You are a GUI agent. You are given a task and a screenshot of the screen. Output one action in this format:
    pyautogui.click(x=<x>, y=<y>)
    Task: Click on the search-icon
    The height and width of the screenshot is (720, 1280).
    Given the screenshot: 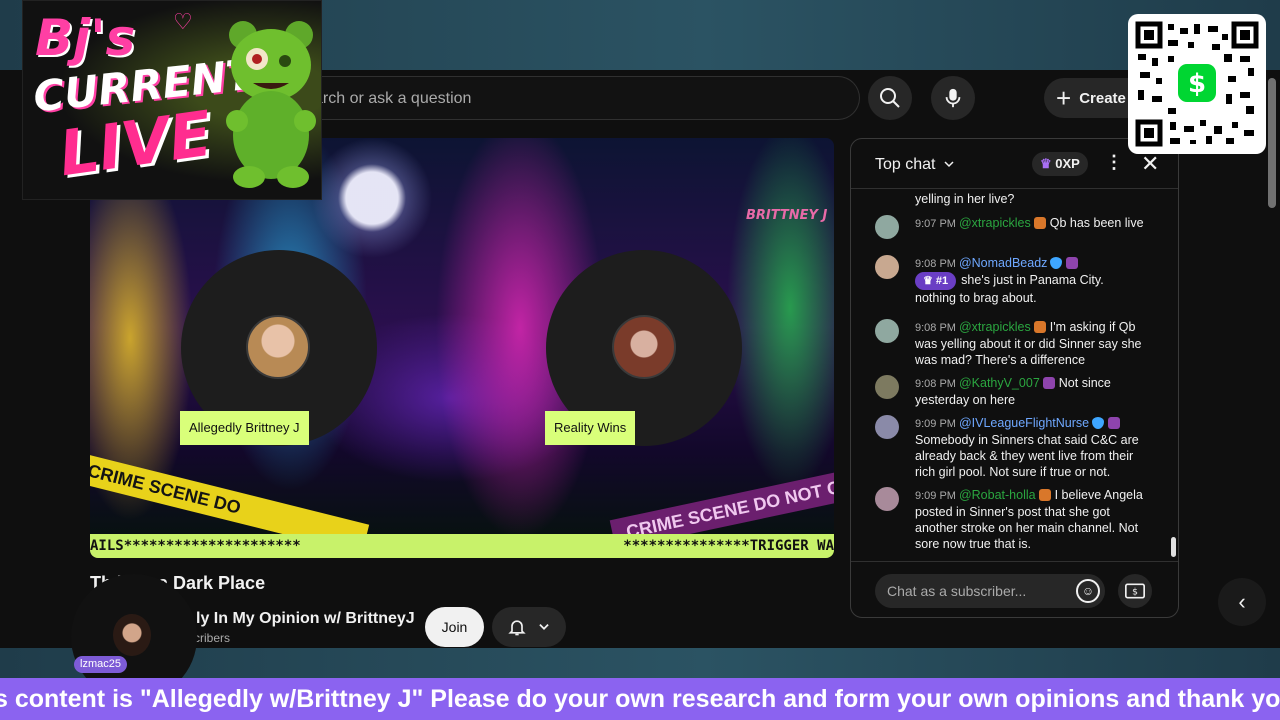 What is the action you would take?
    pyautogui.click(x=890, y=98)
    